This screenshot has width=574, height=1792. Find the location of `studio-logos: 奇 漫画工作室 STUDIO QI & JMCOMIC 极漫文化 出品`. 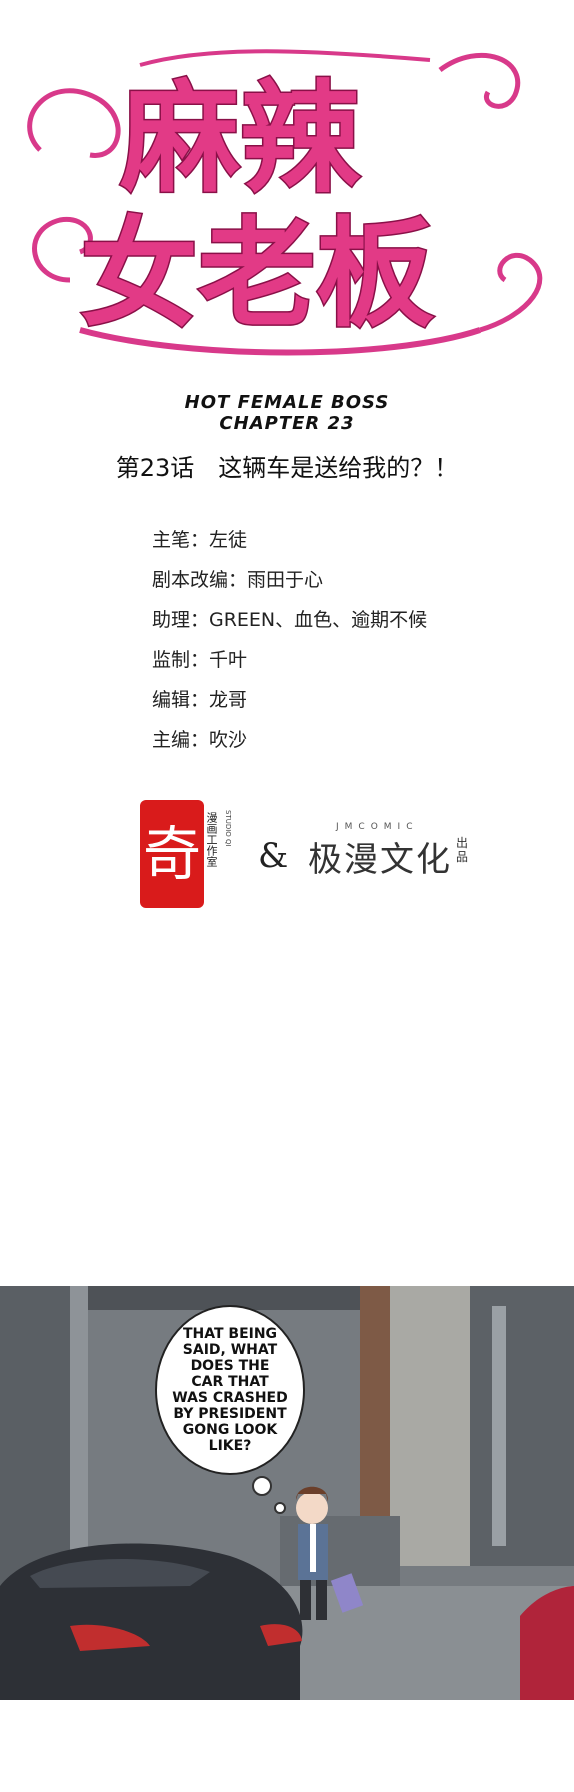

studio-logos: 奇 漫画工作室 STUDIO QI & JMCOMIC 极漫文化 出品 is located at coordinates (310, 860).